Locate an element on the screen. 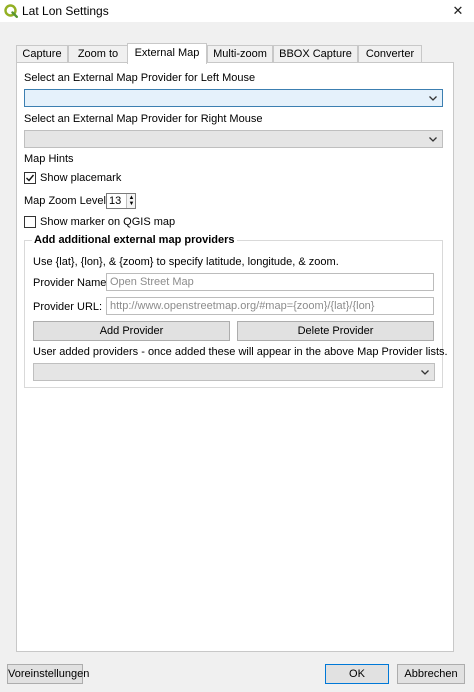 The width and height of the screenshot is (474, 692). tab-bbox-capture: BBOX Capture is located at coordinates (315, 54).